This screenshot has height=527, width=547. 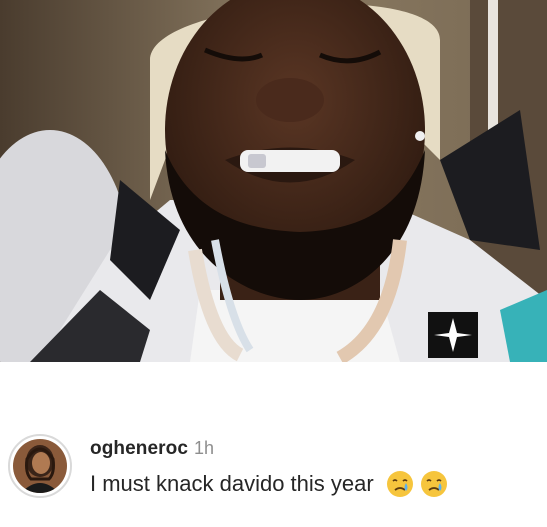 I want to click on avatar, so click(x=40, y=466).